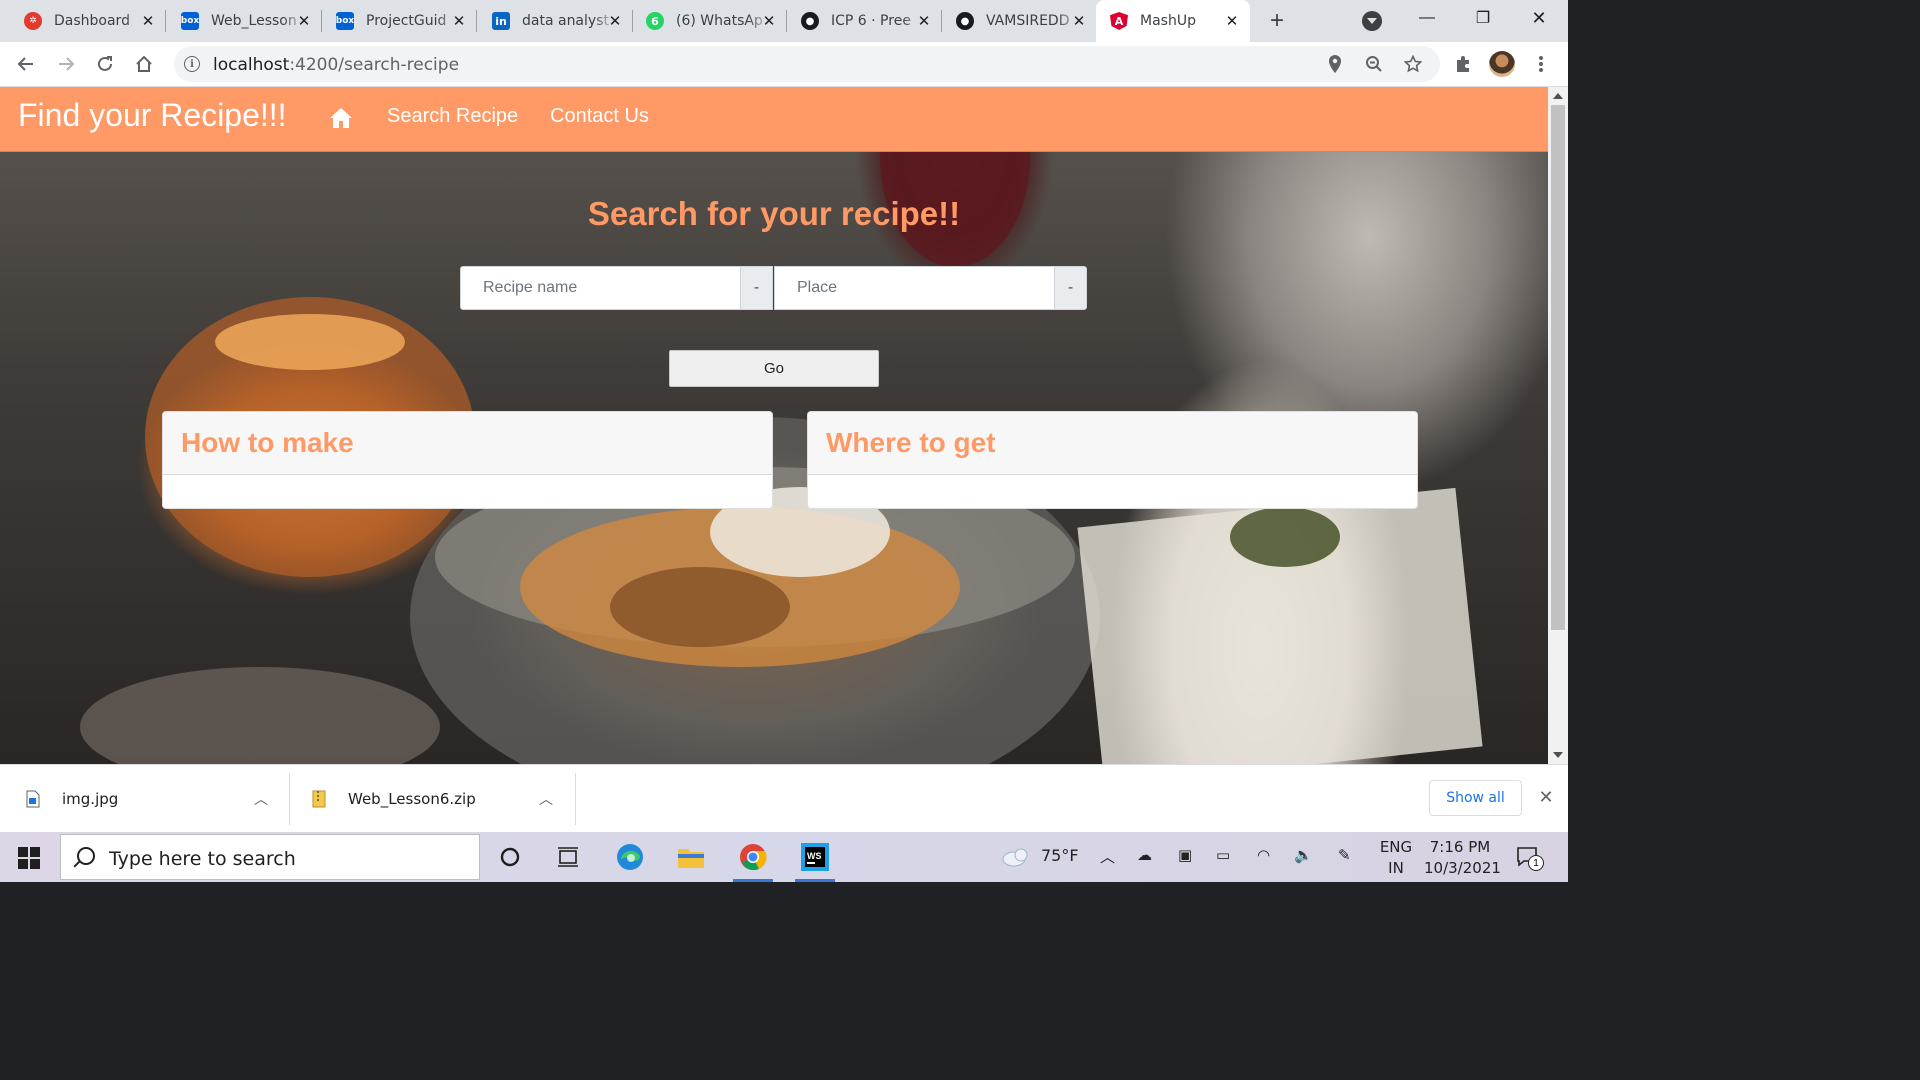  What do you see at coordinates (1396, 847) in the screenshot?
I see `lang-code: ENG` at bounding box center [1396, 847].